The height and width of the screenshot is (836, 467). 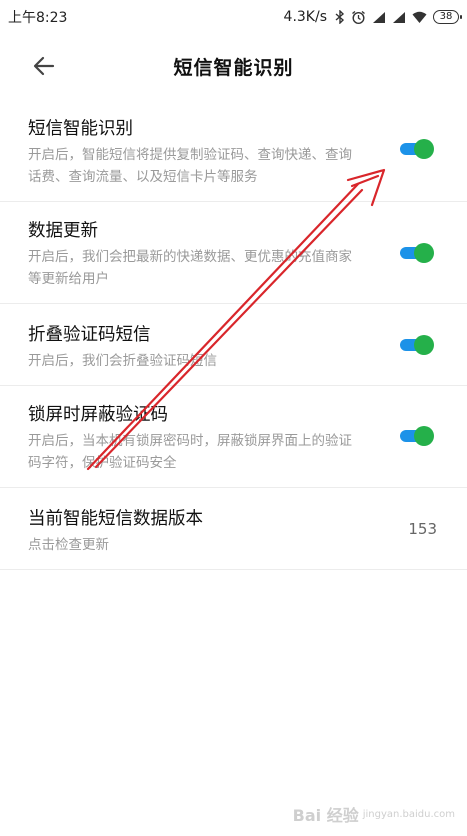 I want to click on watermark-subtext: jingyan.baidu.com, so click(x=408, y=814).